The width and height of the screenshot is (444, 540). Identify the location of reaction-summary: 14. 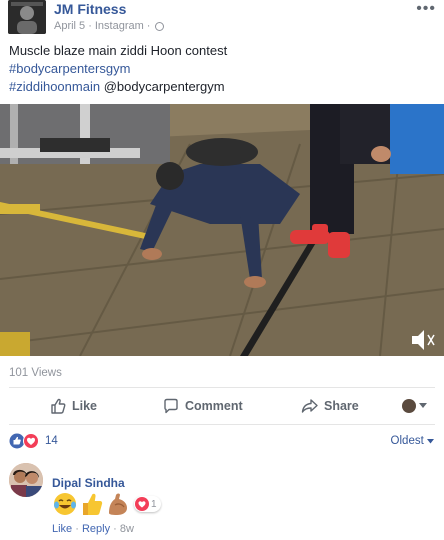
(33, 441).